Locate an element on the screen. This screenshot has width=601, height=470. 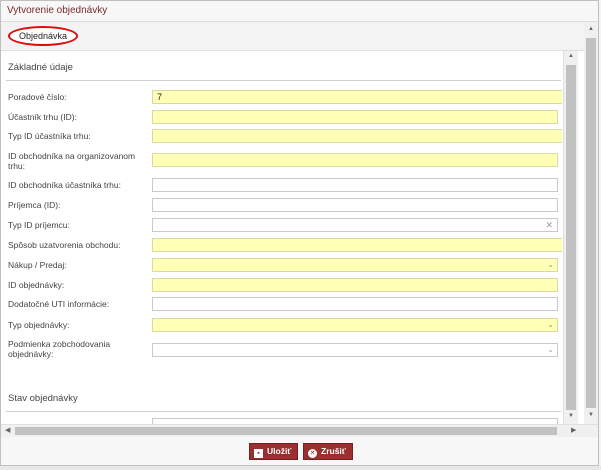
field-label-trade-conclusion-method: Spôsob uzatvorenia obchodu: is located at coordinates (64, 245).